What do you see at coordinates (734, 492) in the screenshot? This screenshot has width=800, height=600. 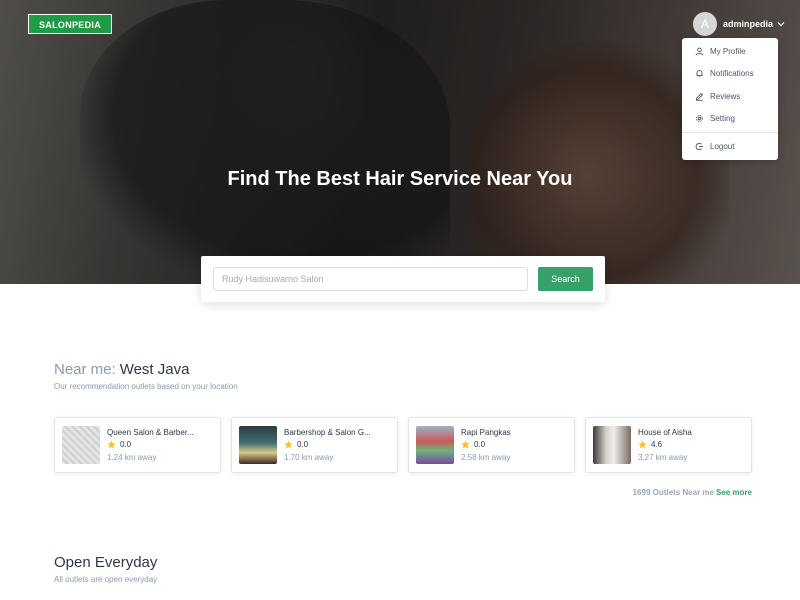 I see `see-more-link: See more` at bounding box center [734, 492].